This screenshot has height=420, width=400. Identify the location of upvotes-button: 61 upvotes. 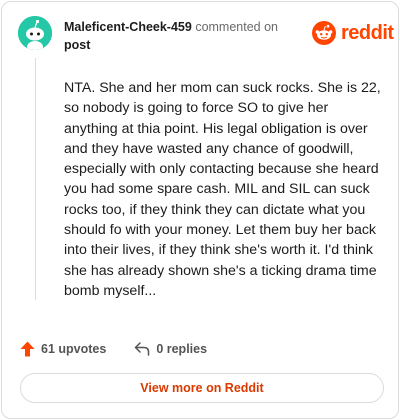
(63, 349).